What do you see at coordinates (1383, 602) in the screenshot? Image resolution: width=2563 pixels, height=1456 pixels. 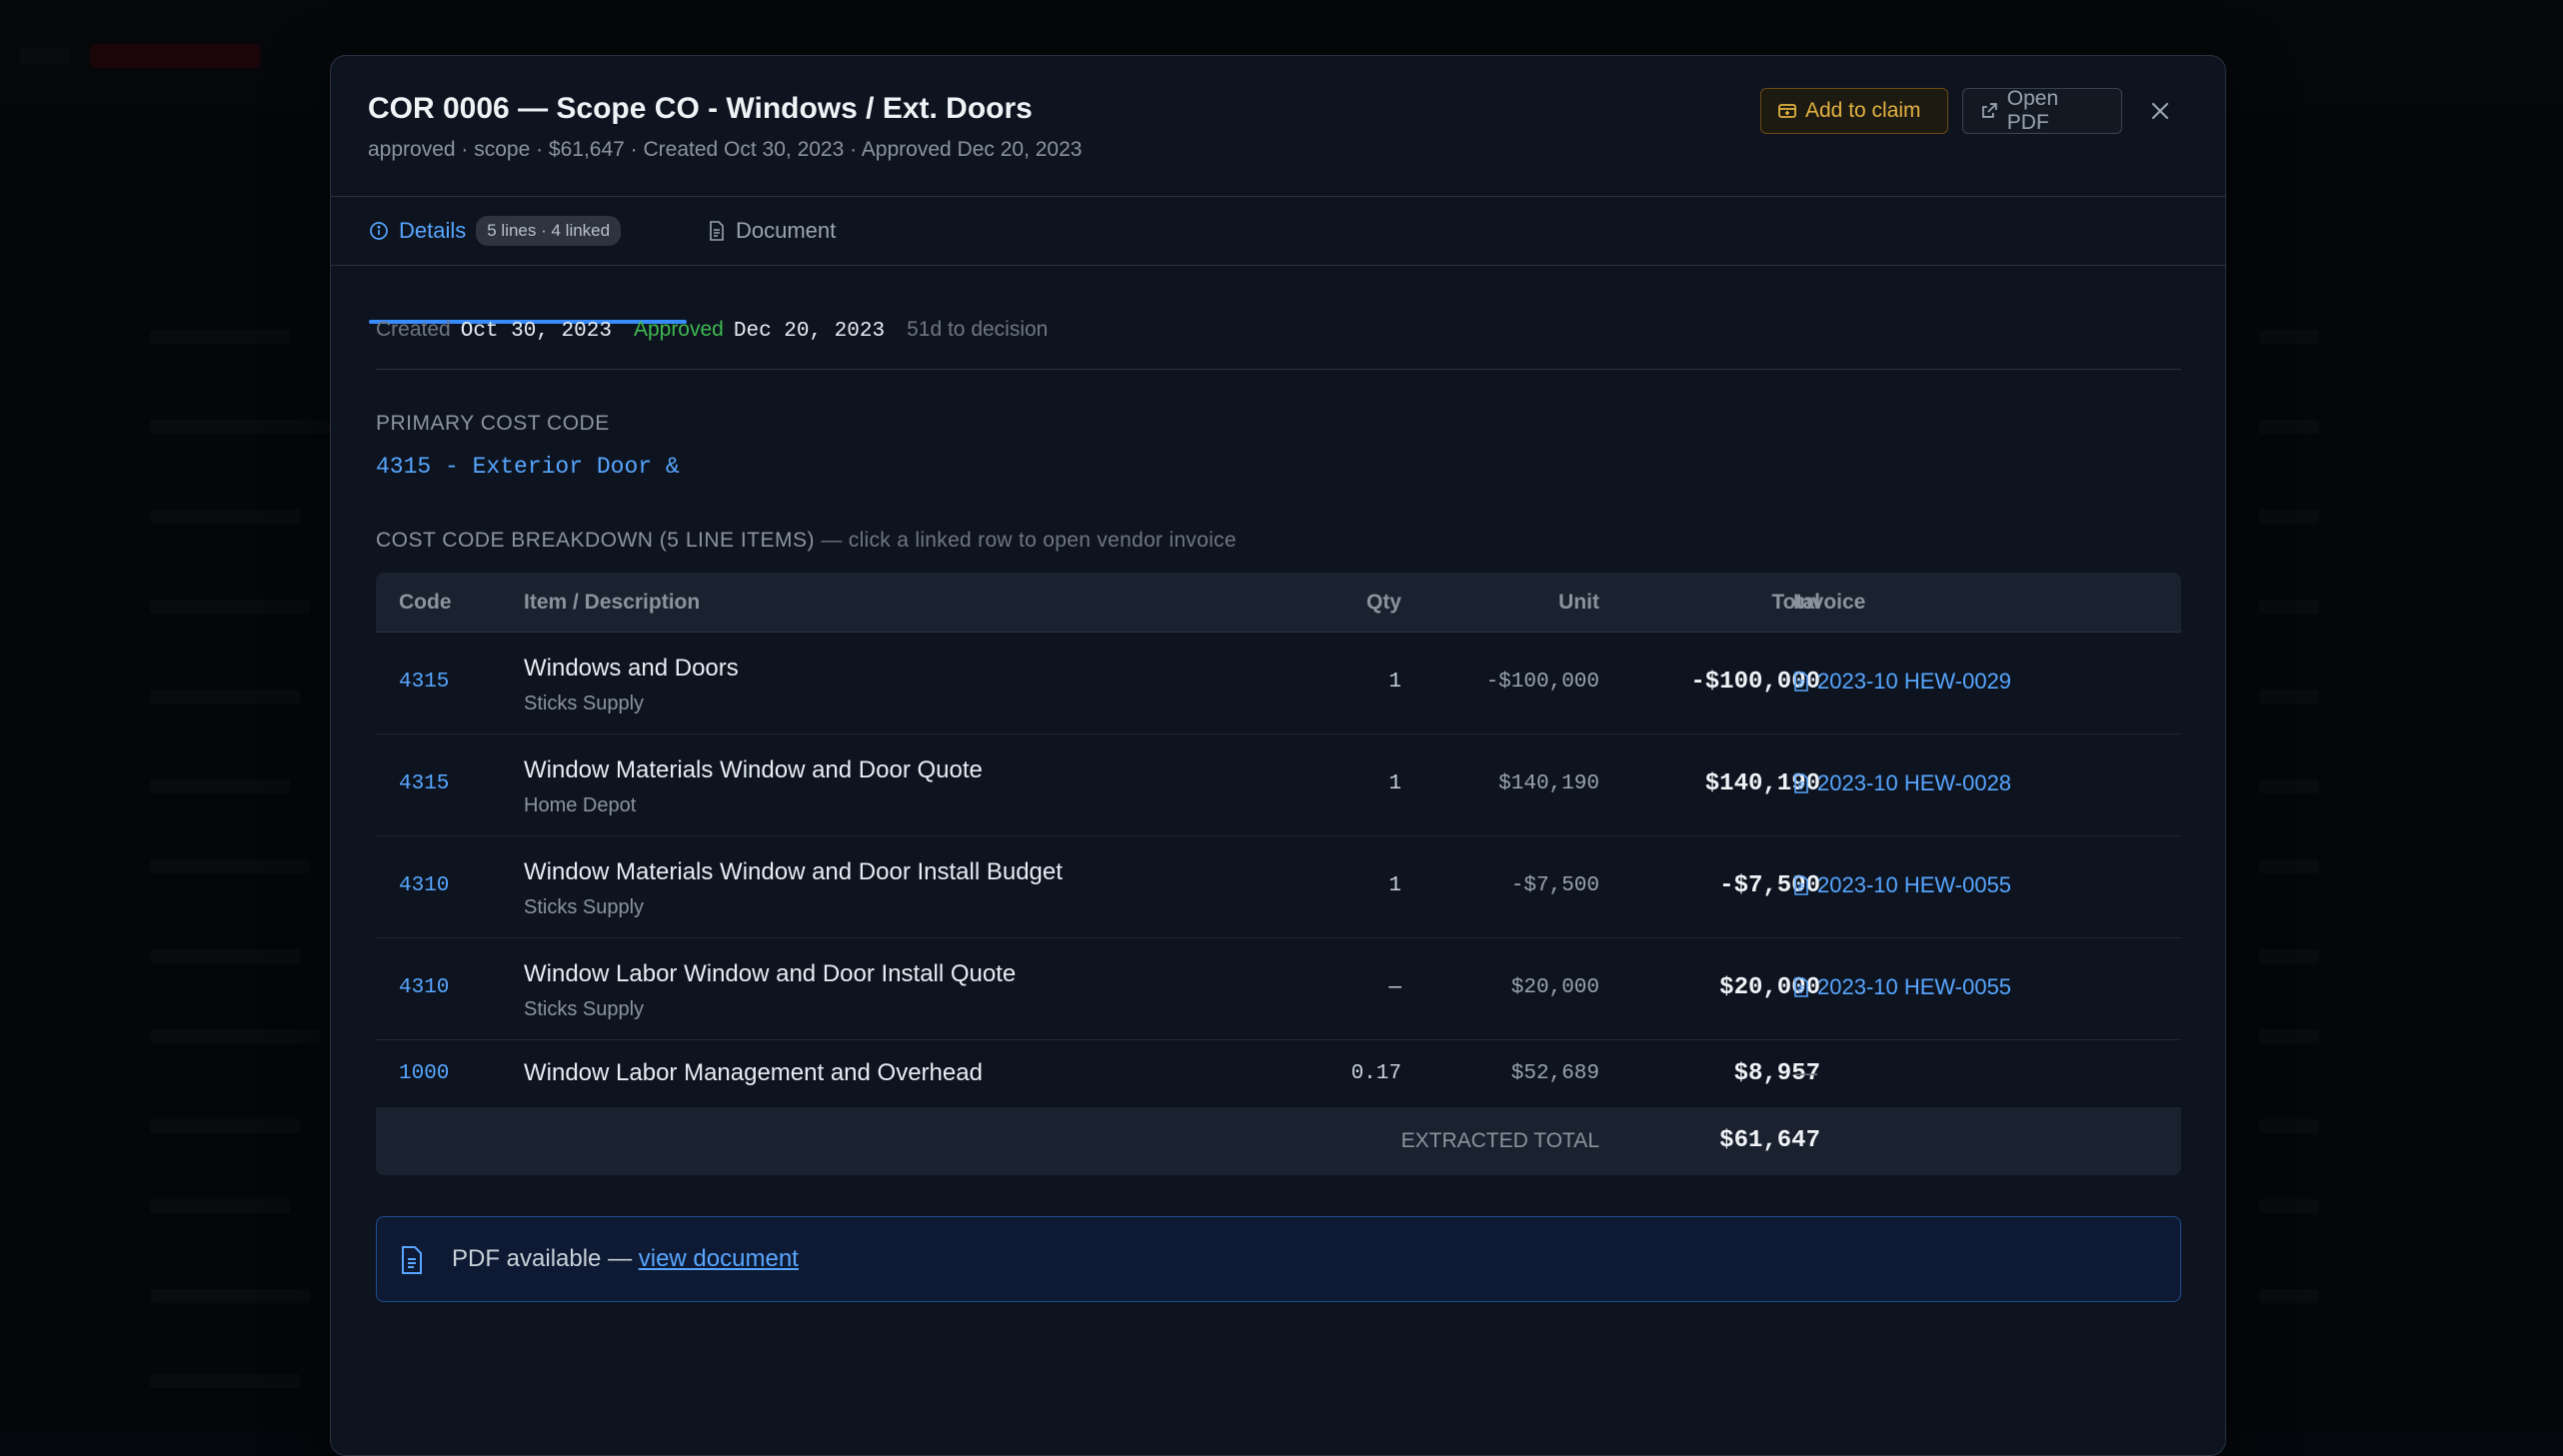 I see `header-qty: Qty` at bounding box center [1383, 602].